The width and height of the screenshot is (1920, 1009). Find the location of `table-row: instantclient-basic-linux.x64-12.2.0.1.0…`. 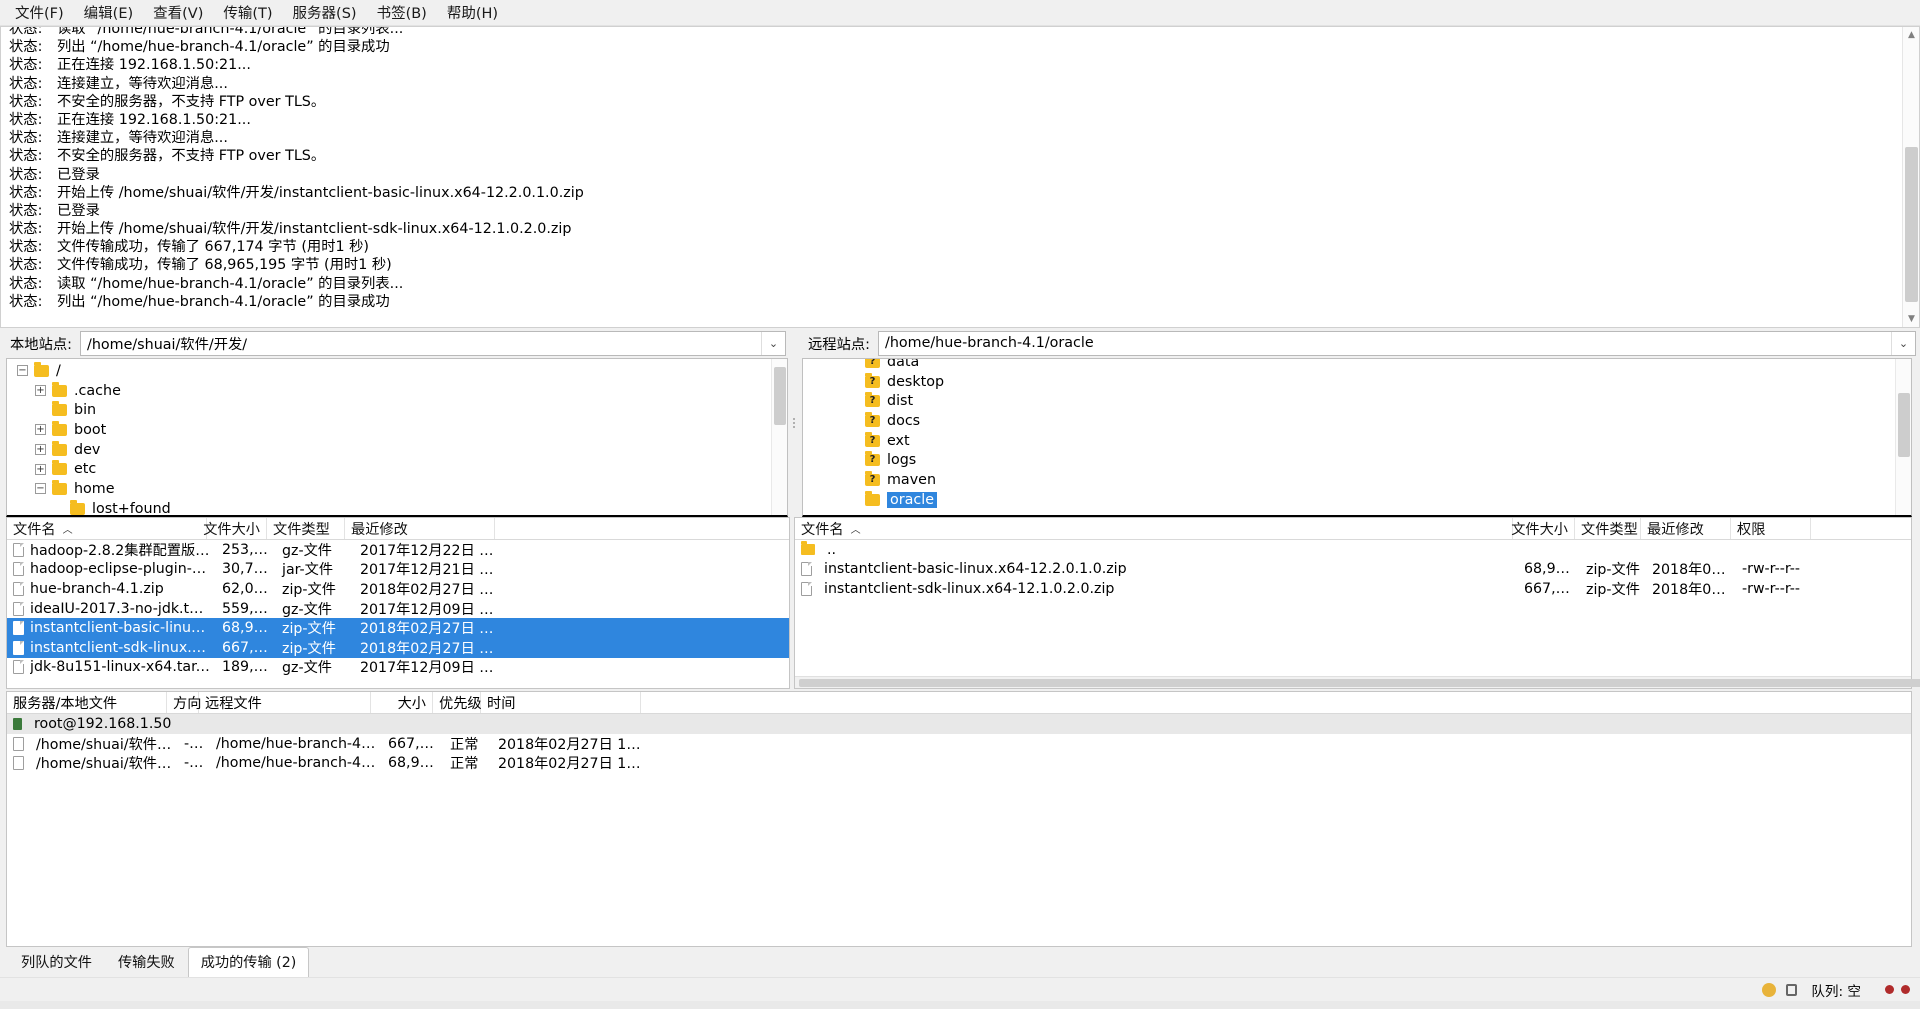

table-row: instantclient-basic-linux.x64-12.2.0.1.0… is located at coordinates (1353, 570).